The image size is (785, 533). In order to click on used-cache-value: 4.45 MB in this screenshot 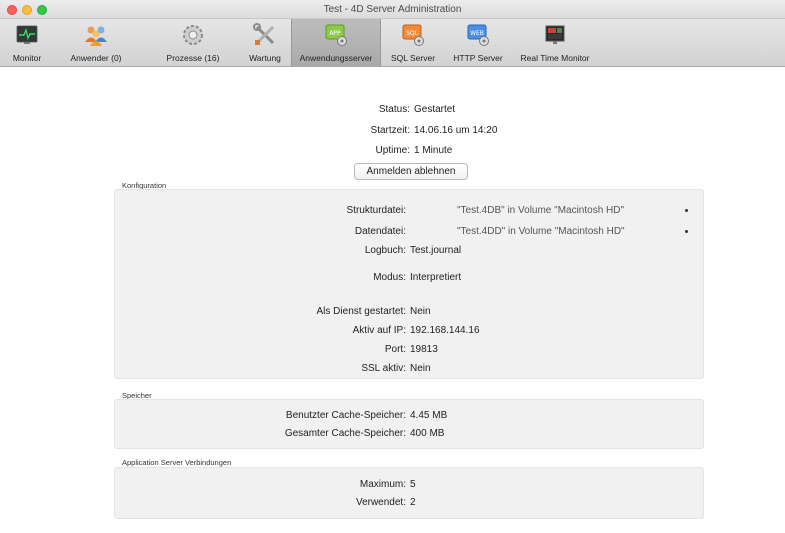, I will do `click(429, 415)`.